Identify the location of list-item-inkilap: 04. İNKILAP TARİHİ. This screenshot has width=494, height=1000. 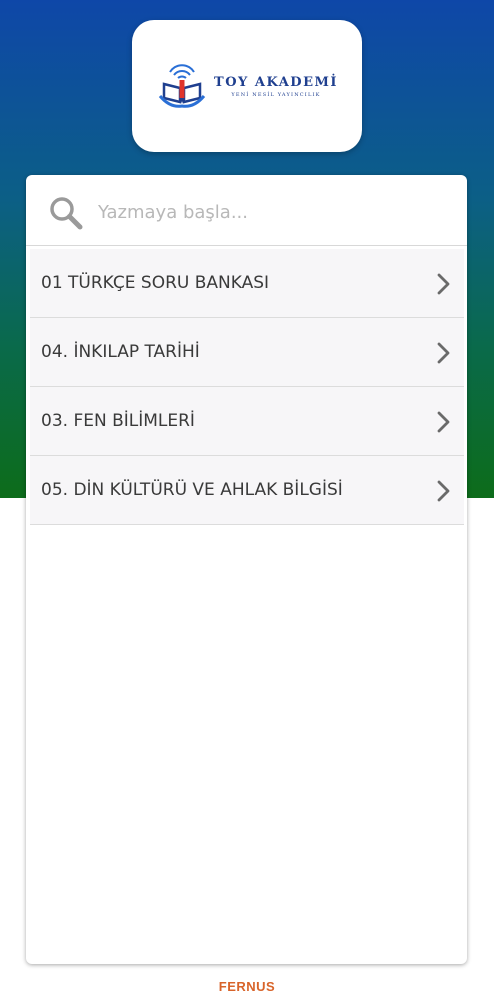
(247, 352).